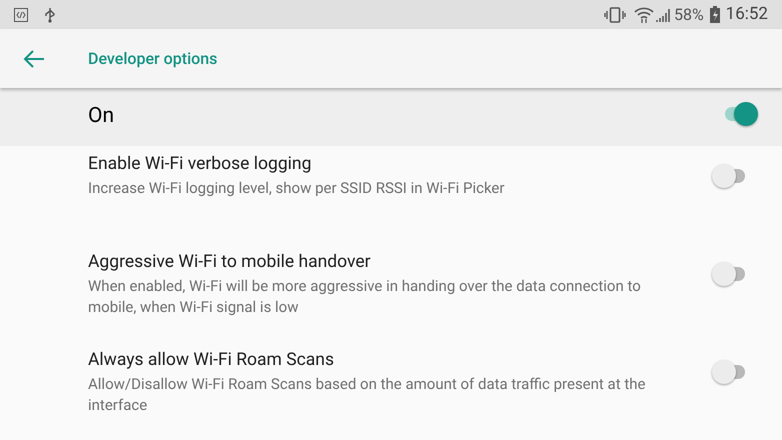 This screenshot has width=782, height=440. Describe the element at coordinates (21, 15) in the screenshot. I see `code-icon` at that location.